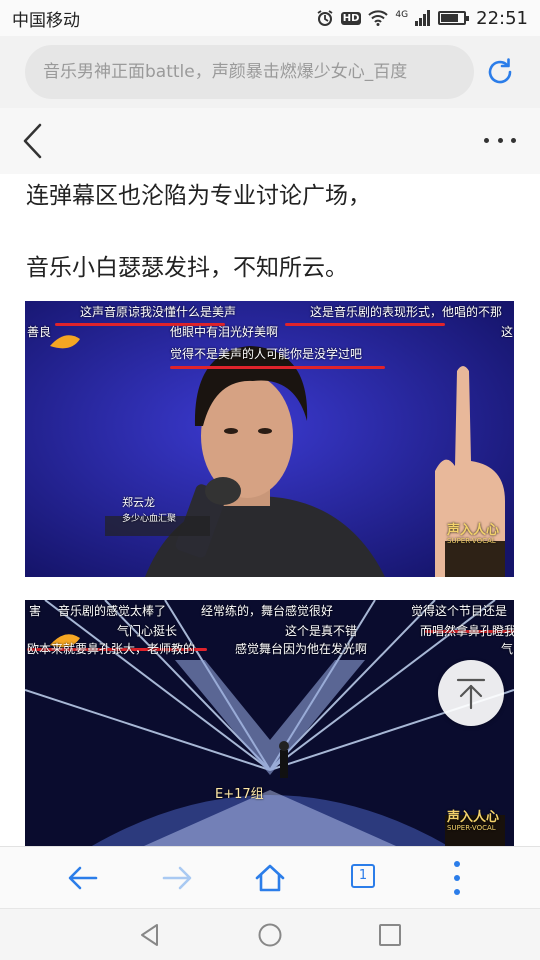 The width and height of the screenshot is (540, 960). I want to click on back-chevron-icon, so click(33, 141).